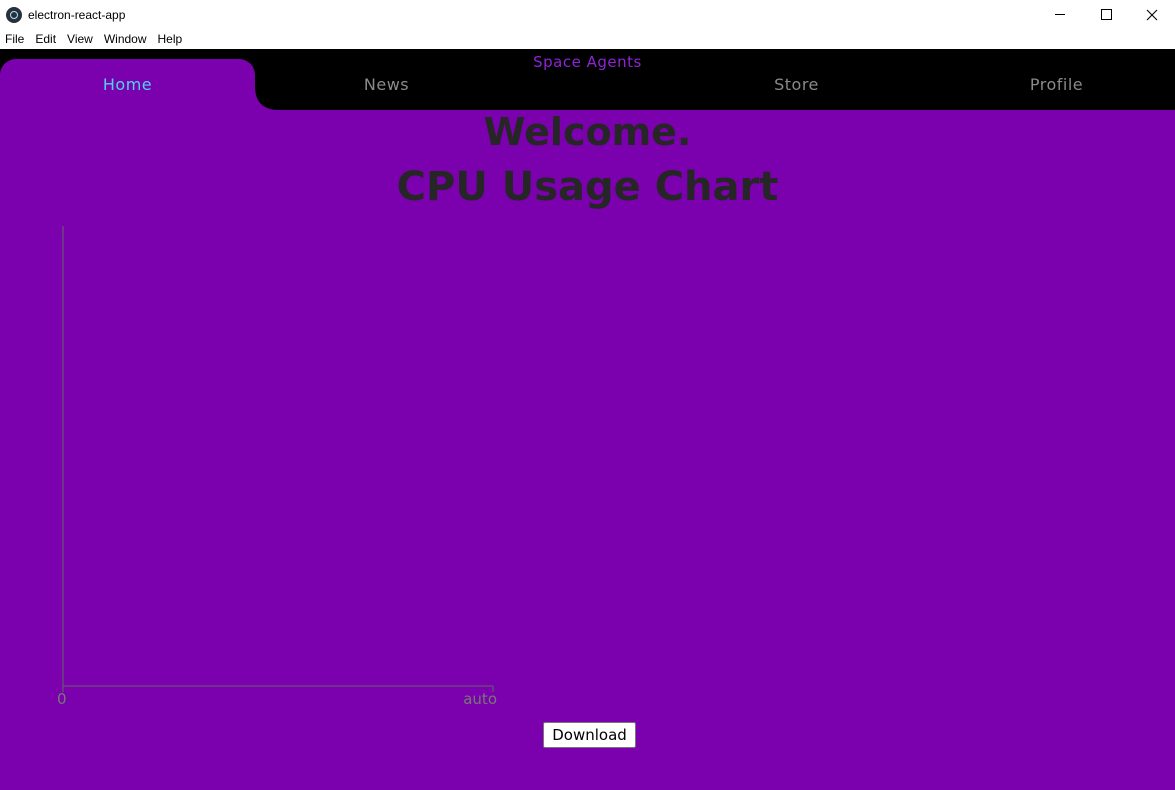 The height and width of the screenshot is (790, 1175). What do you see at coordinates (480, 699) in the screenshot?
I see `x-tick-label-end: auto` at bounding box center [480, 699].